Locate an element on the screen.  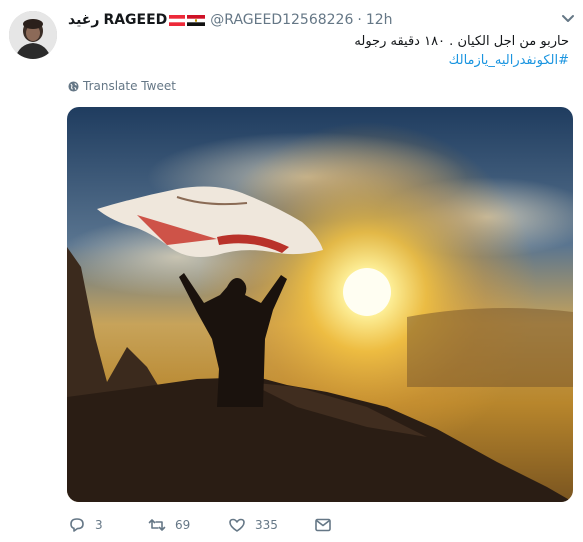
reply-button: 3 is located at coordinates (108, 525).